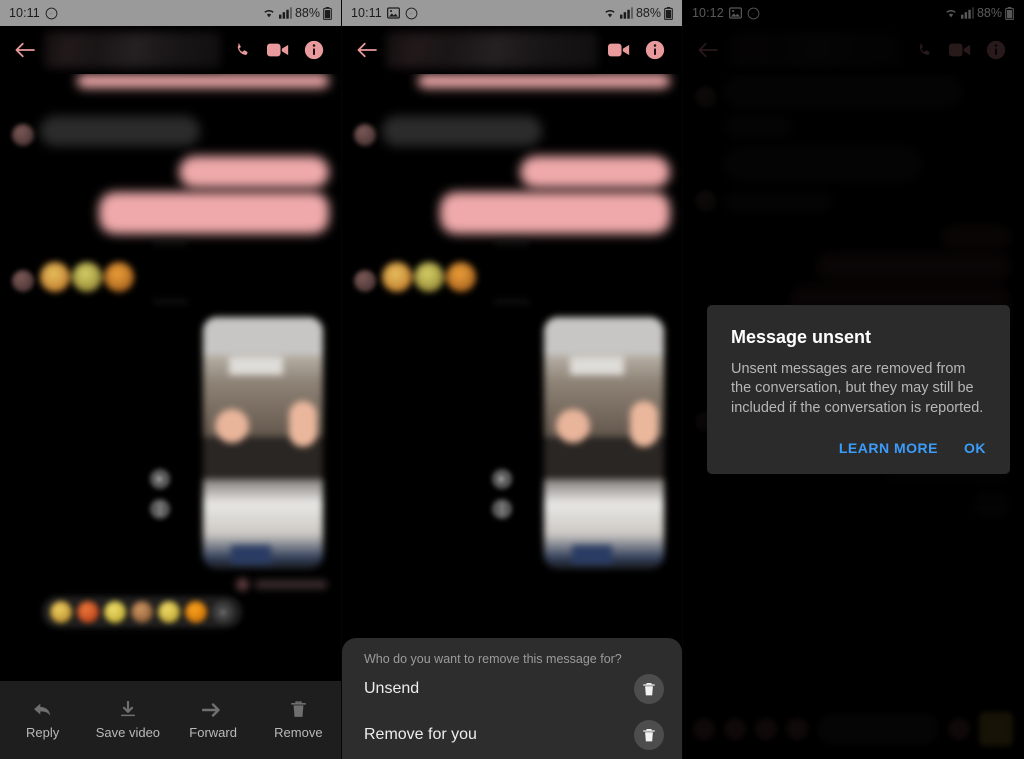 This screenshot has height=759, width=1024. Describe the element at coordinates (242, 584) in the screenshot. I see `seen-avatar` at that location.